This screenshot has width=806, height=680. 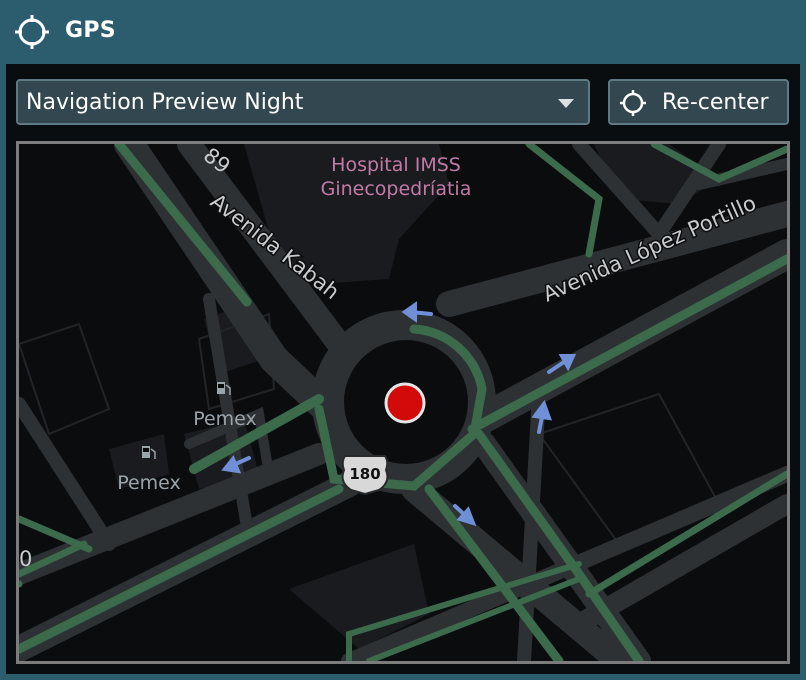 I want to click on map-style-selected-value: Navigation Preview Night, so click(x=165, y=102).